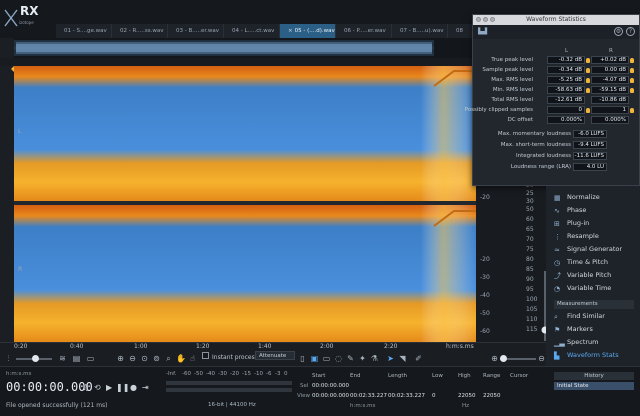 This screenshot has width=640, height=416. I want to click on skip-icon: ⇥, so click(145, 387).